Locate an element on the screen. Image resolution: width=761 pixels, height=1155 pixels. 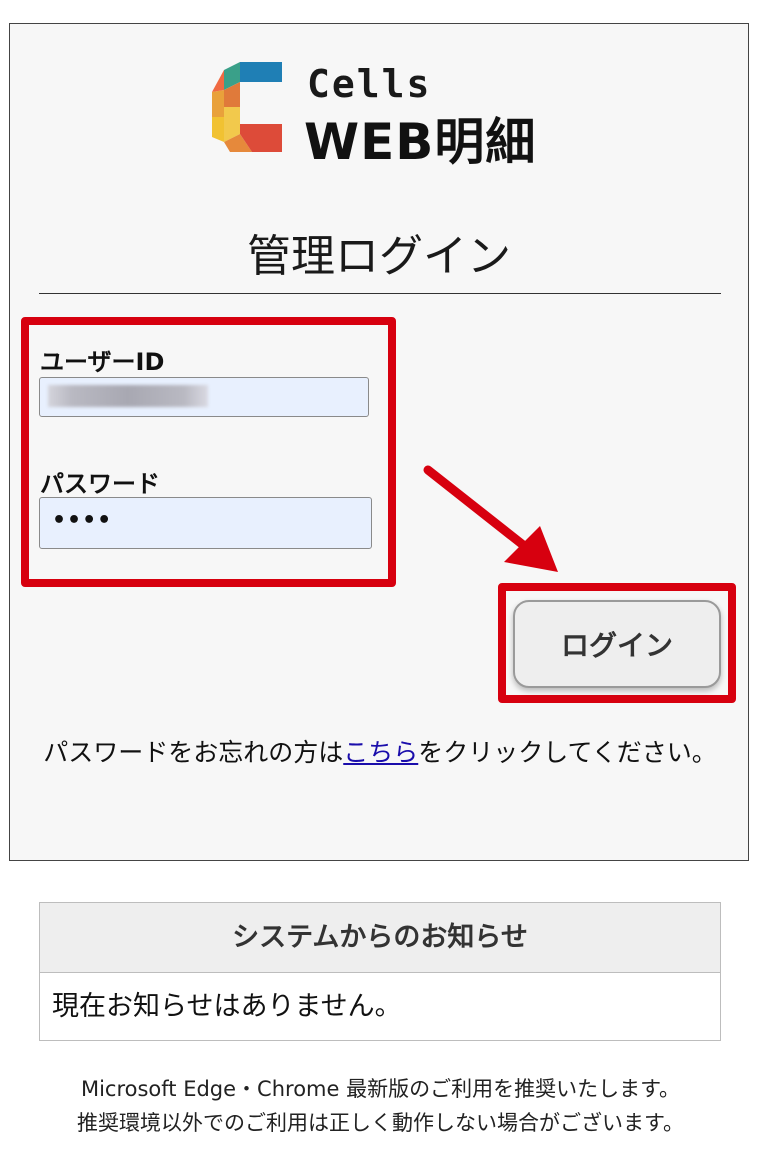
browser-recommendation-line-1: Microsoft Edge・Chrome 最新版のご利用を推奨いたします。 is located at coordinates (380, 1089).